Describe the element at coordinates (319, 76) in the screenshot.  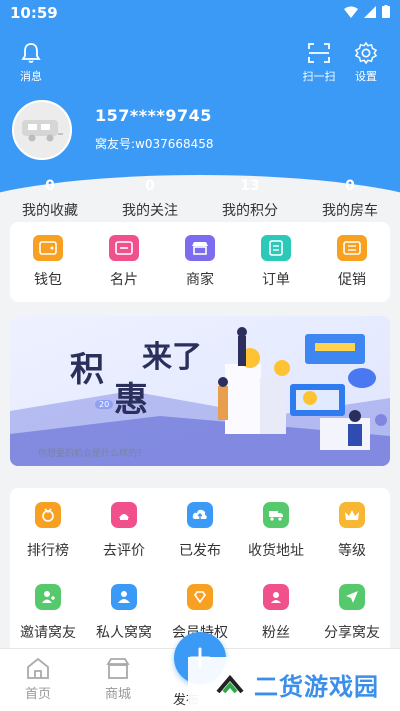
I see `scan-label: 扫一扫` at that location.